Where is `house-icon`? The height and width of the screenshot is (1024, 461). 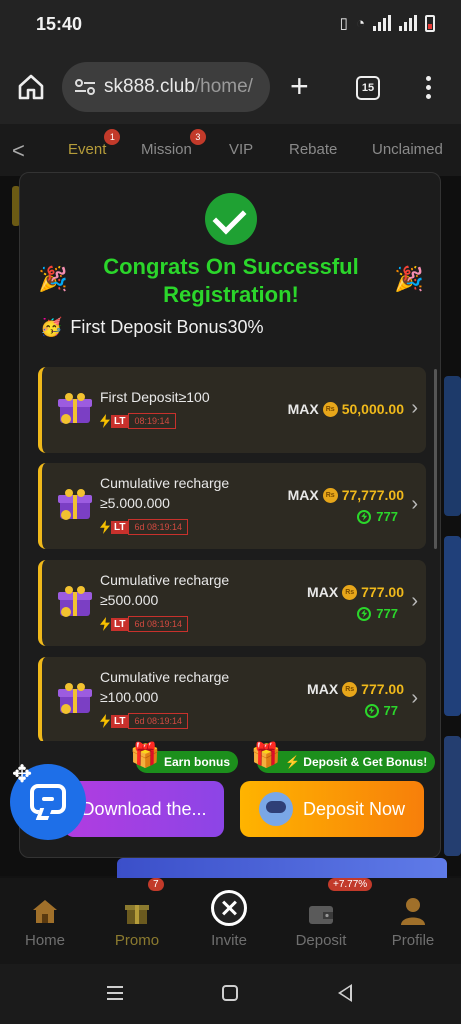
house-icon is located at coordinates (45, 911).